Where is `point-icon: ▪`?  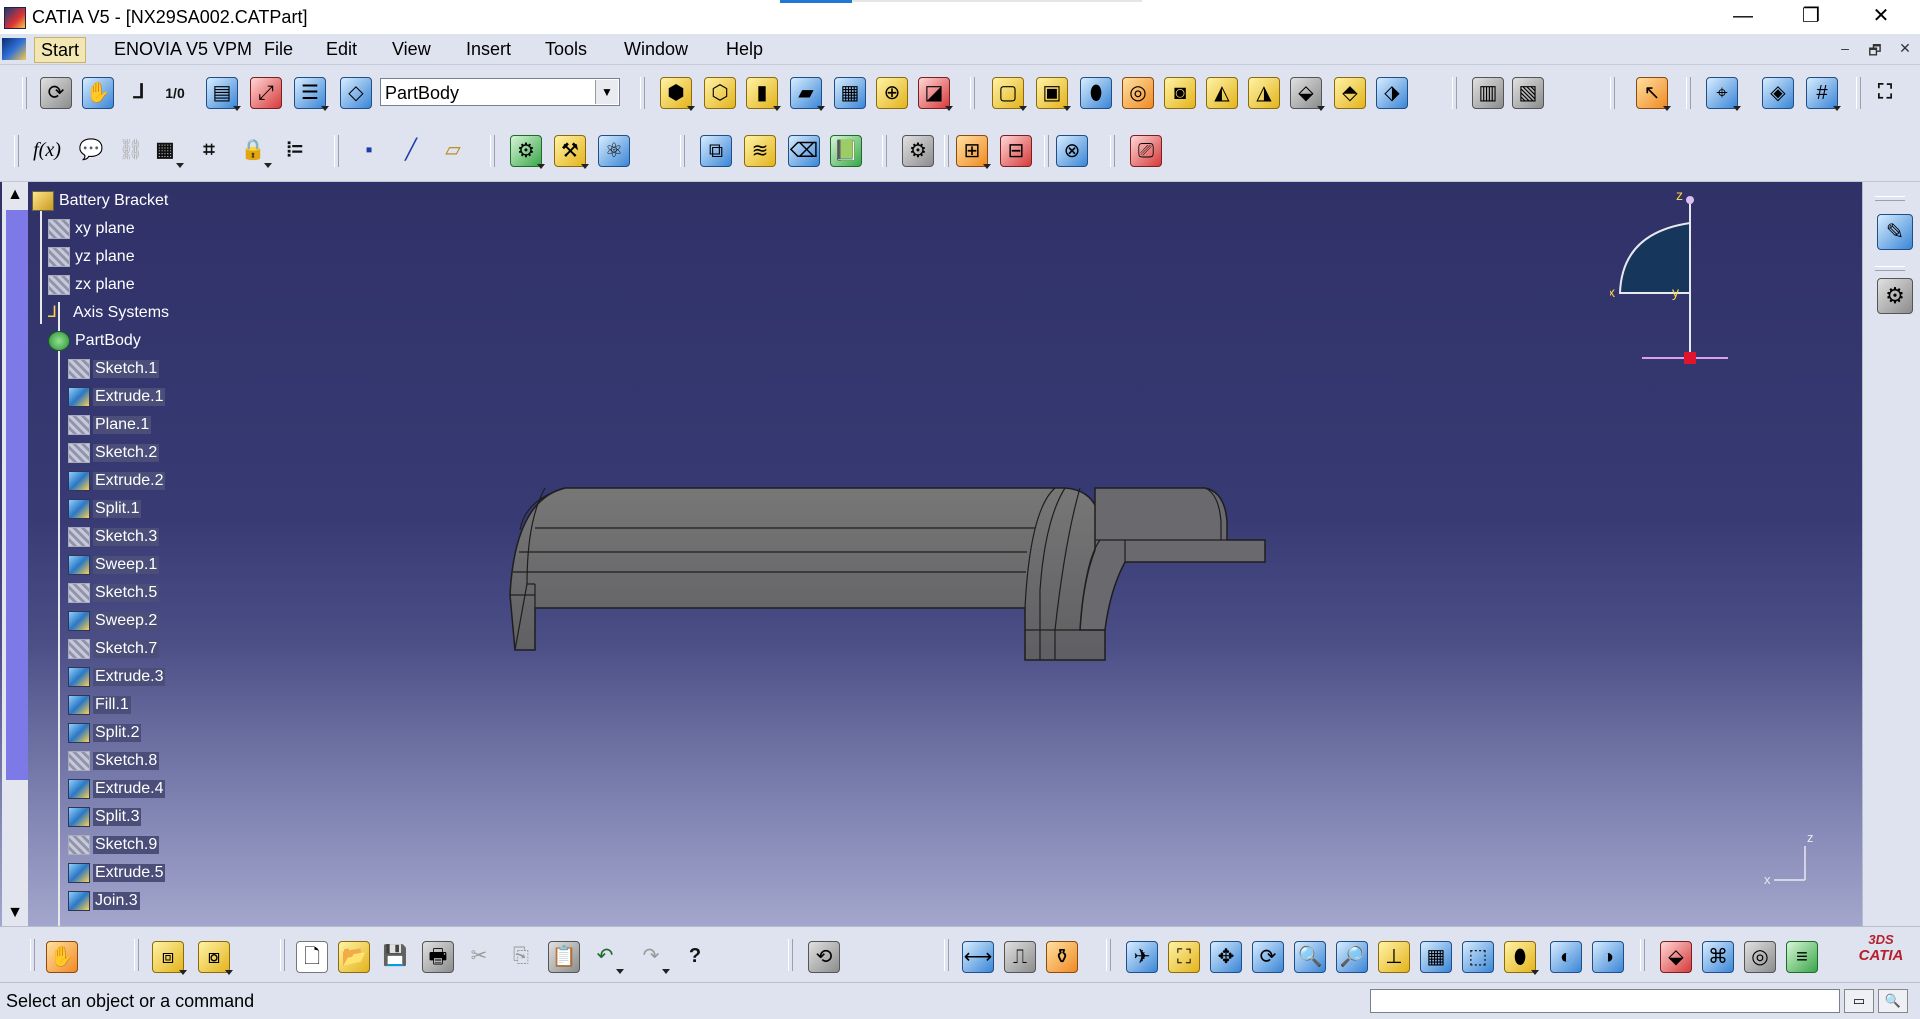
point-icon: ▪ is located at coordinates (369, 150).